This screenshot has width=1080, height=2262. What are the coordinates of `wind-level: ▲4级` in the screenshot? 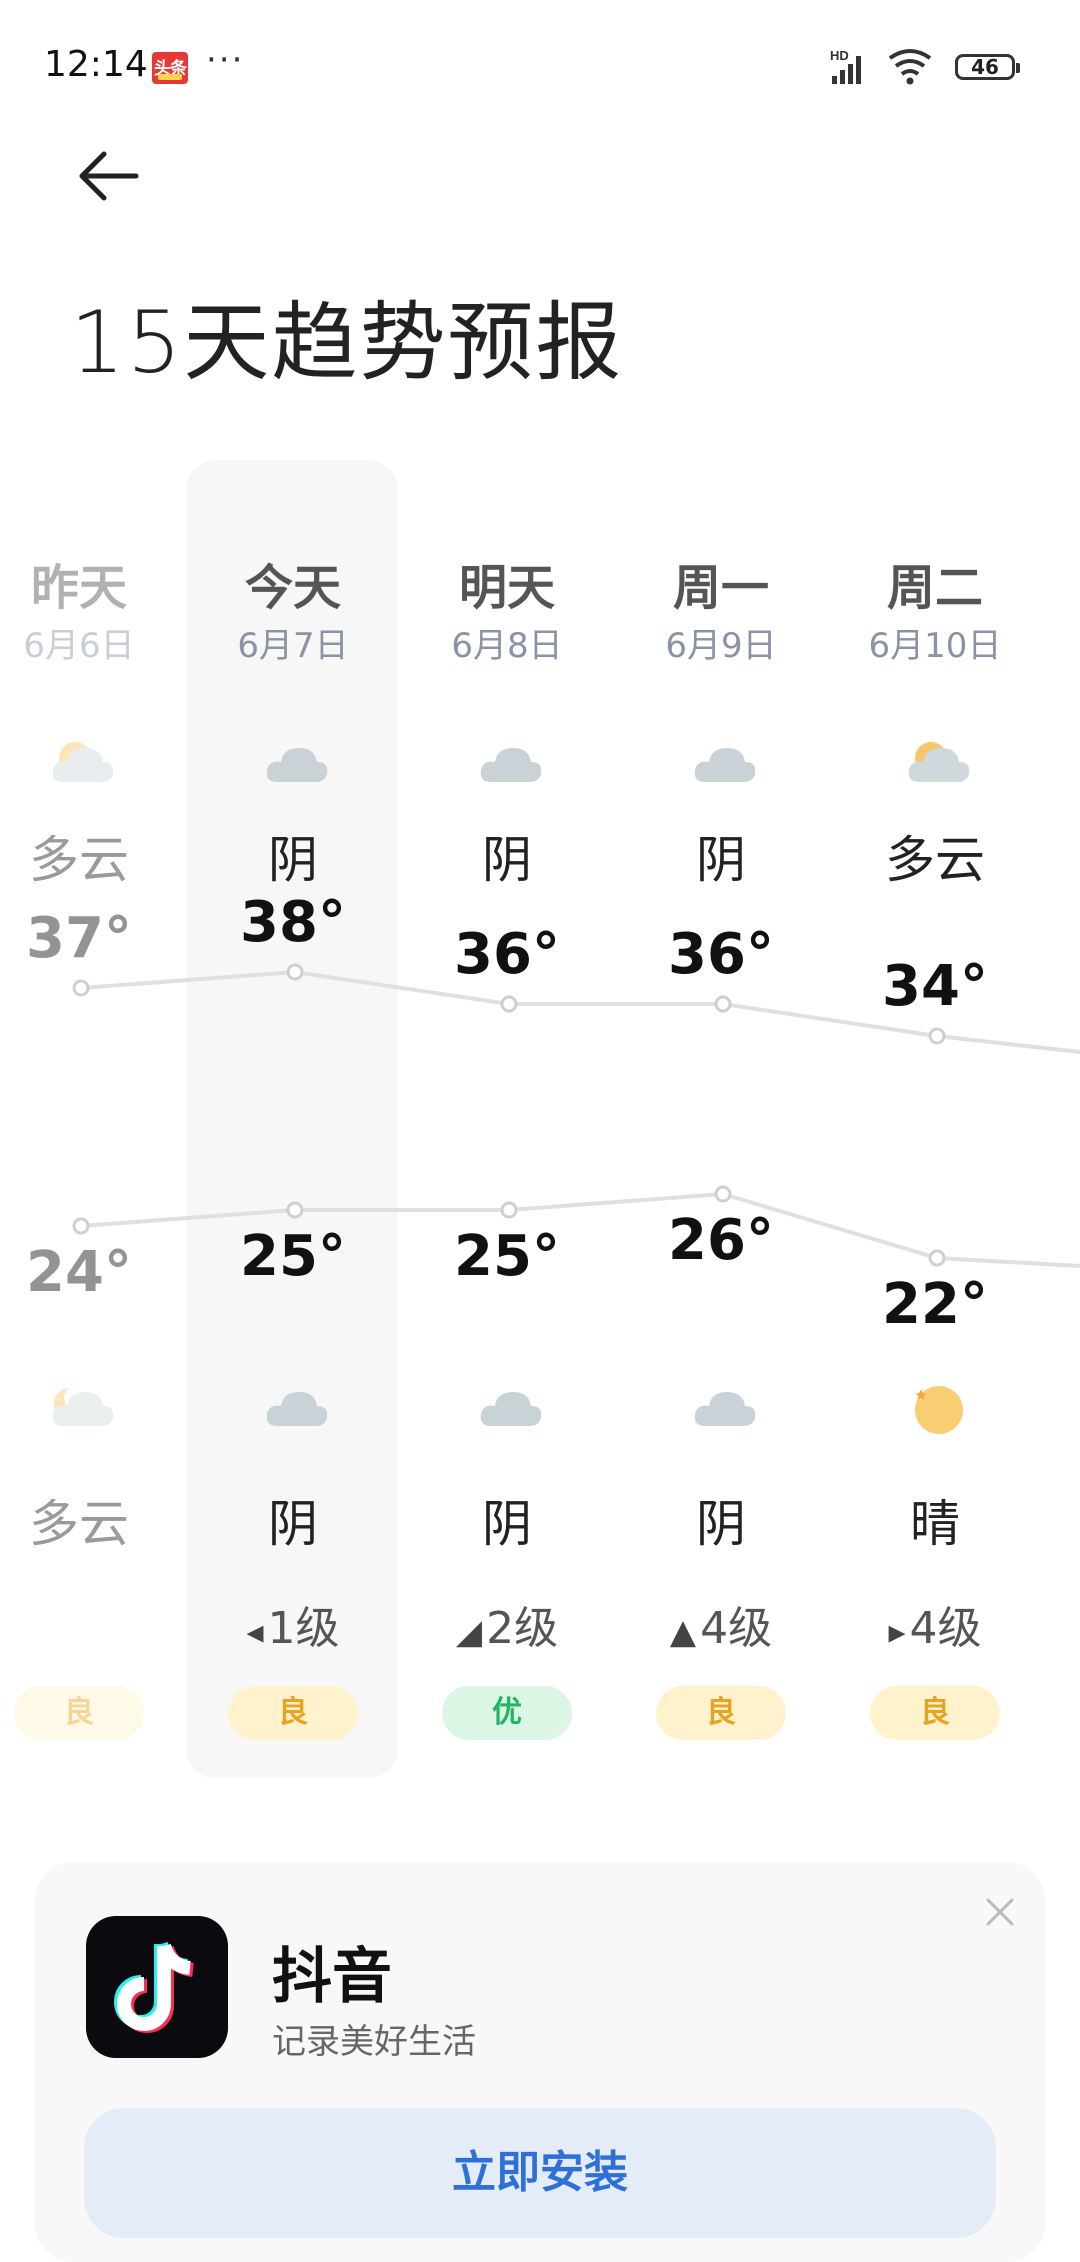 It's located at (721, 1624).